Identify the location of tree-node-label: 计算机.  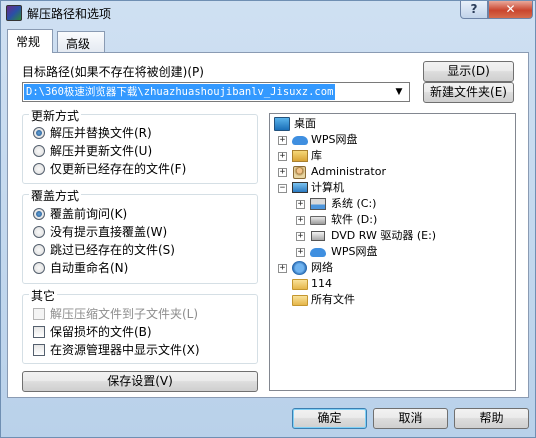
(327, 187).